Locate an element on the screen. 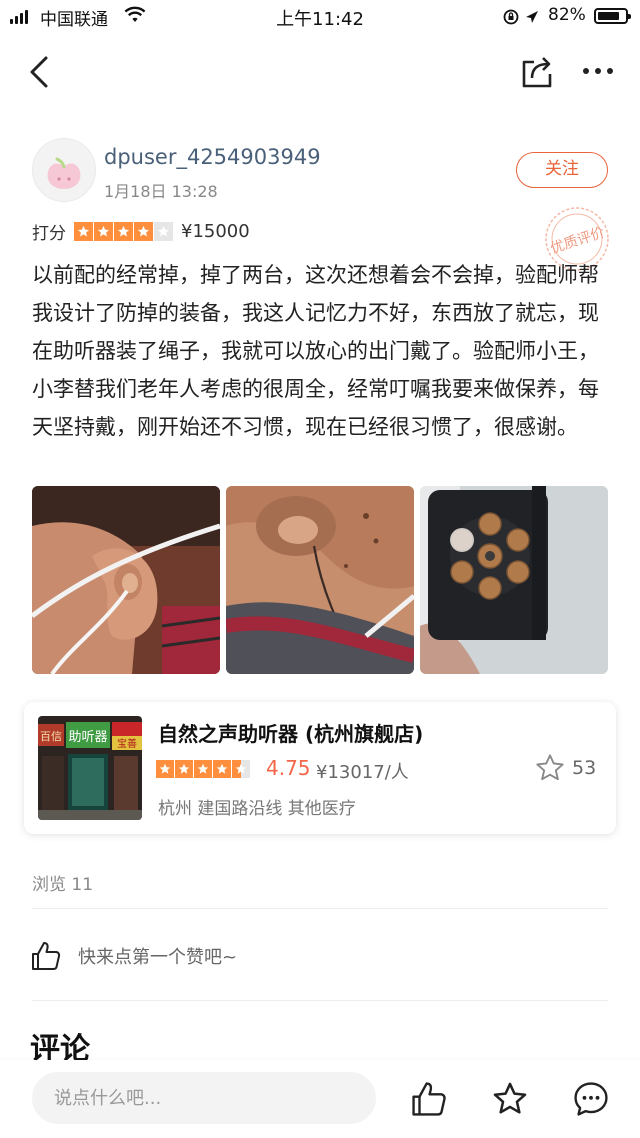 The image size is (640, 1138). shop-average-price: ¥13017/人 is located at coordinates (362, 772).